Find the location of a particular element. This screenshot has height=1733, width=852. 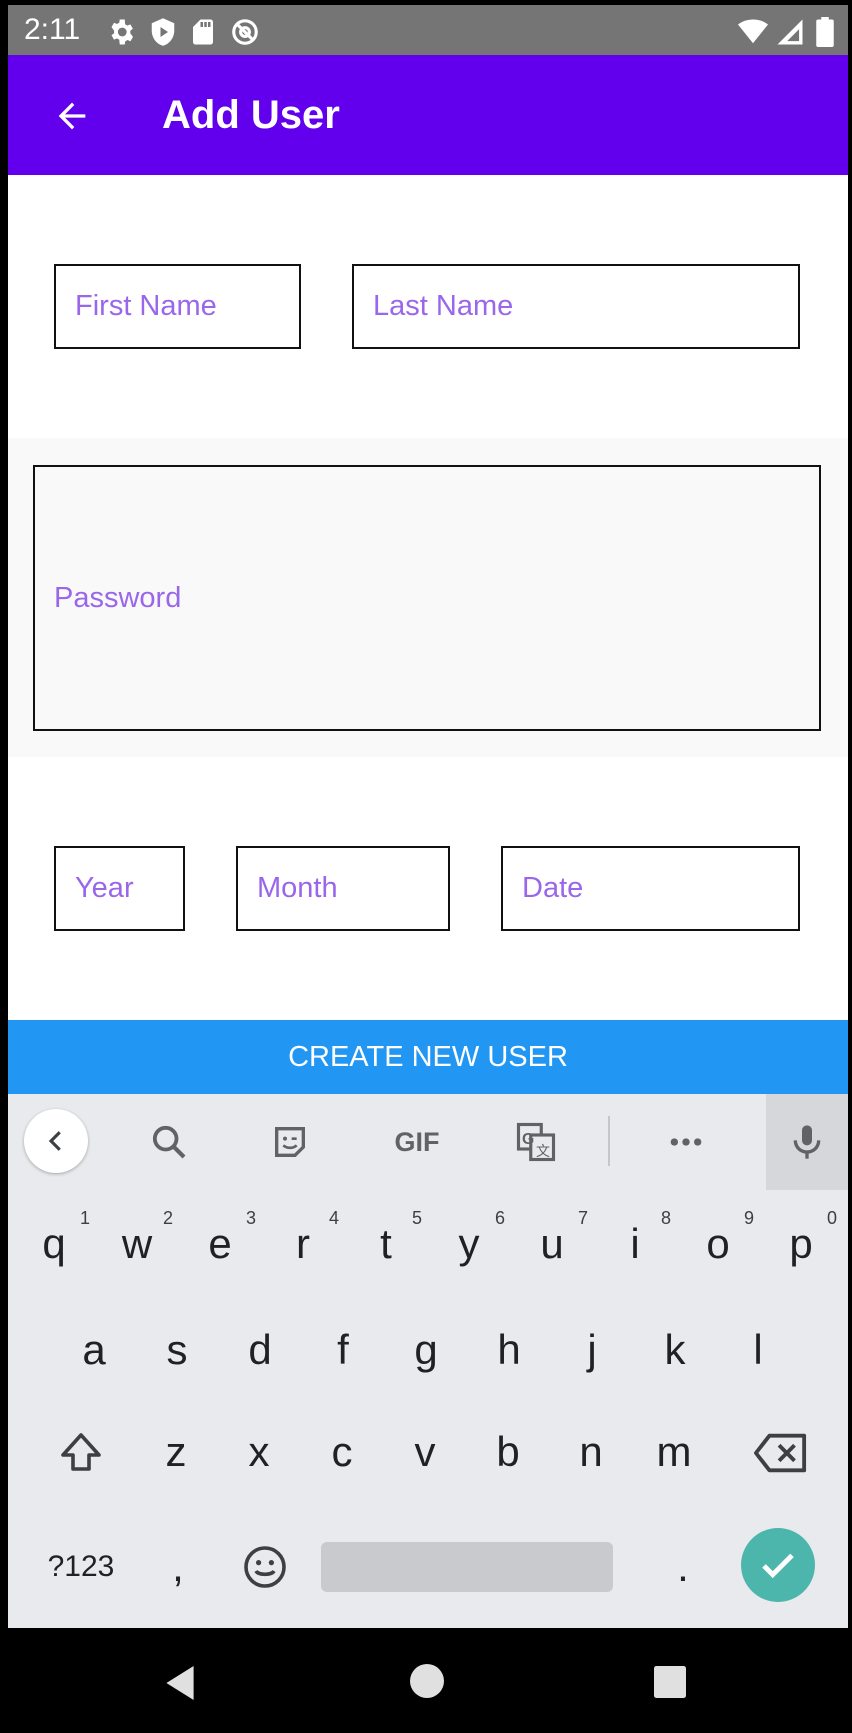

emoji-key is located at coordinates (265, 1567).